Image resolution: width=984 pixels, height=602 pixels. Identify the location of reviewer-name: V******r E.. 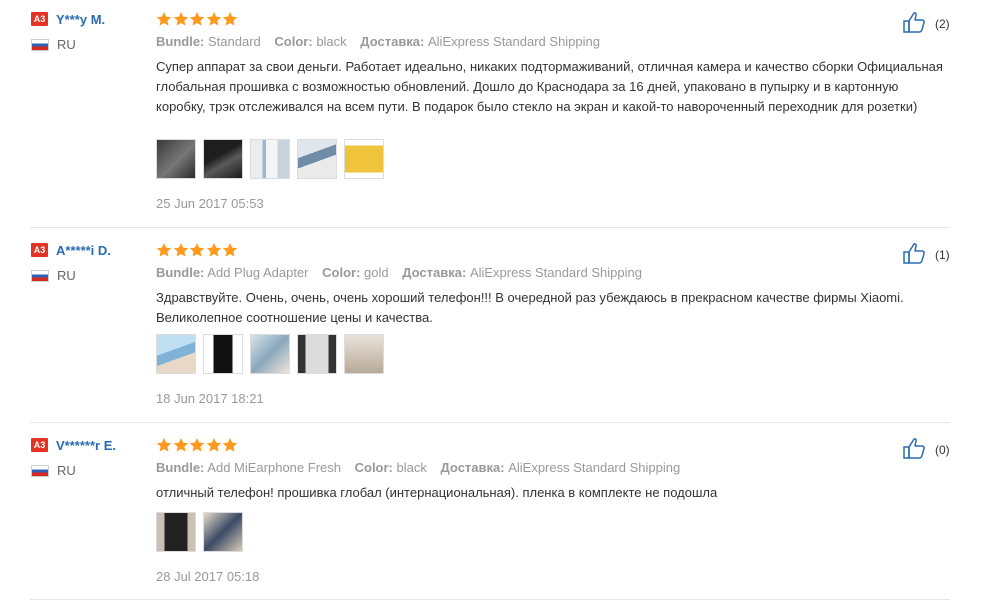
(86, 445).